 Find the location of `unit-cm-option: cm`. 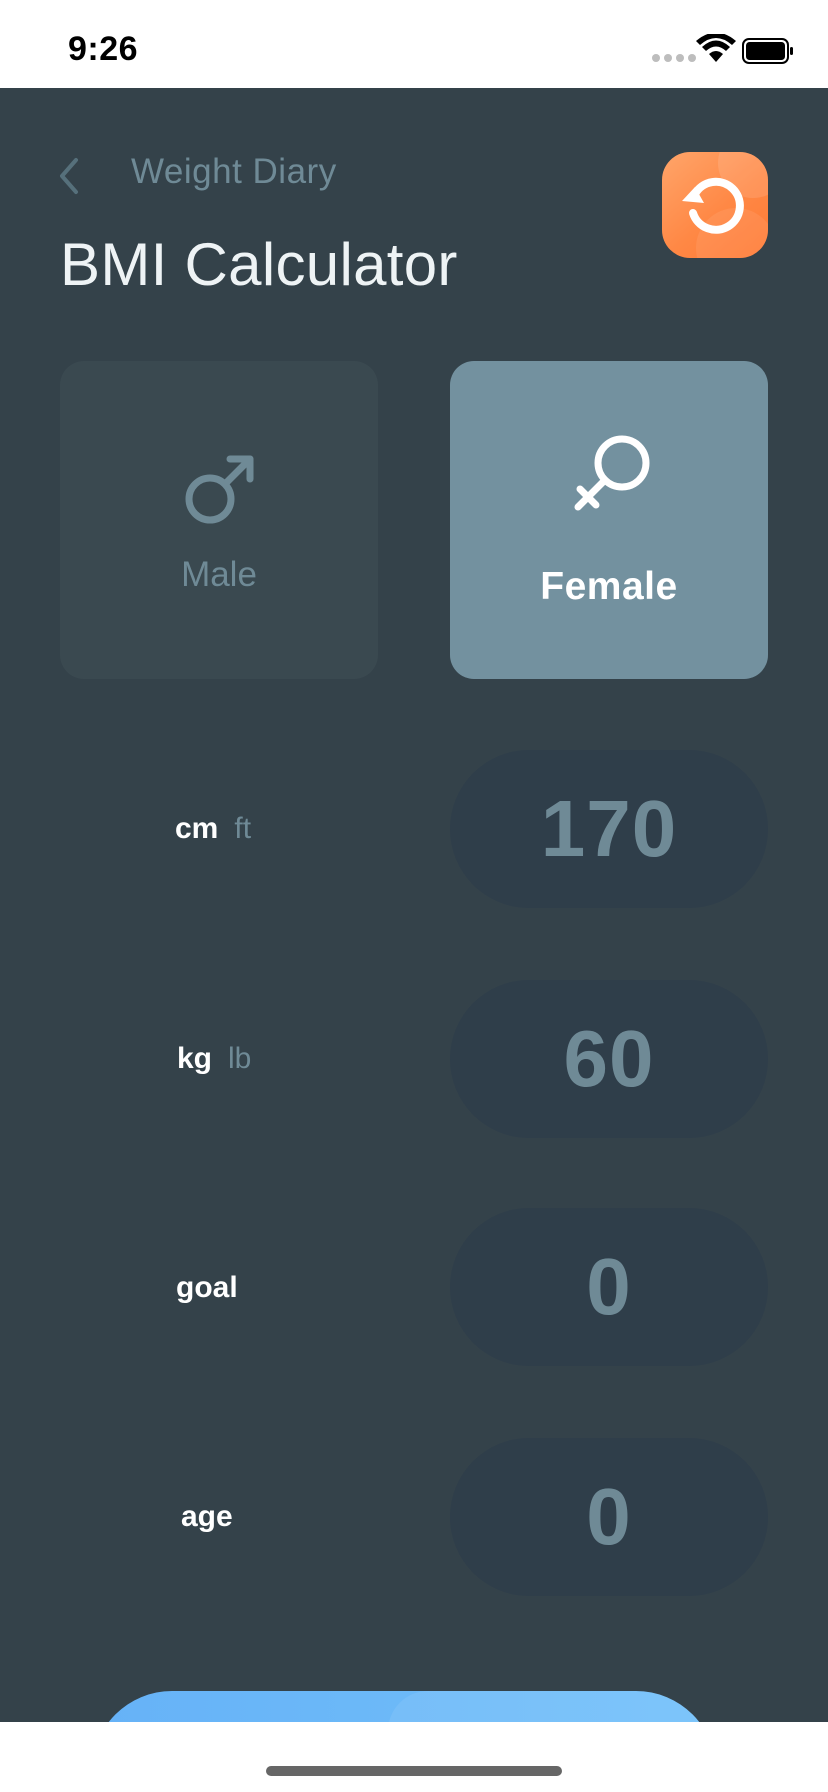

unit-cm-option: cm is located at coordinates (196, 829).